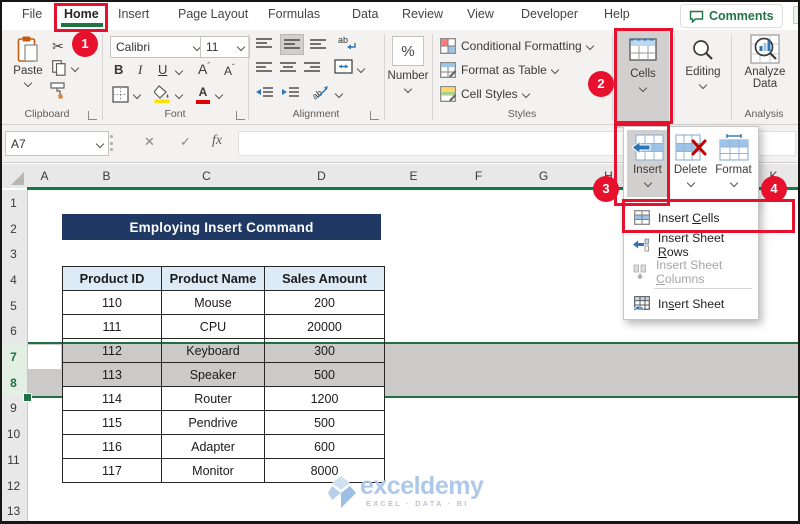  Describe the element at coordinates (312, 70) in the screenshot. I see `align-right-button` at that location.